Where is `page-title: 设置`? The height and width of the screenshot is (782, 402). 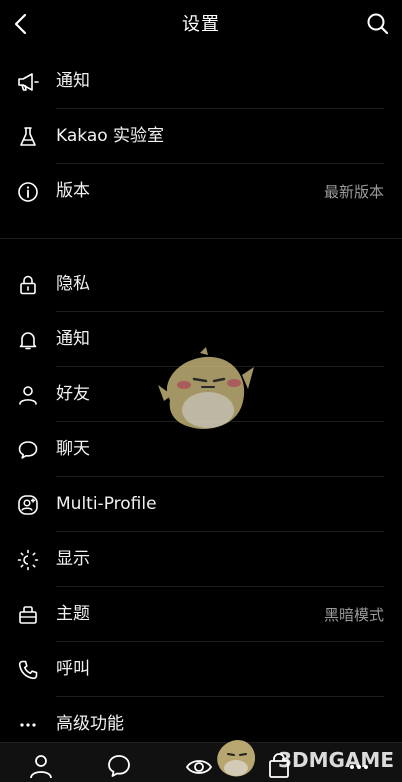
page-title: 设置 is located at coordinates (201, 24).